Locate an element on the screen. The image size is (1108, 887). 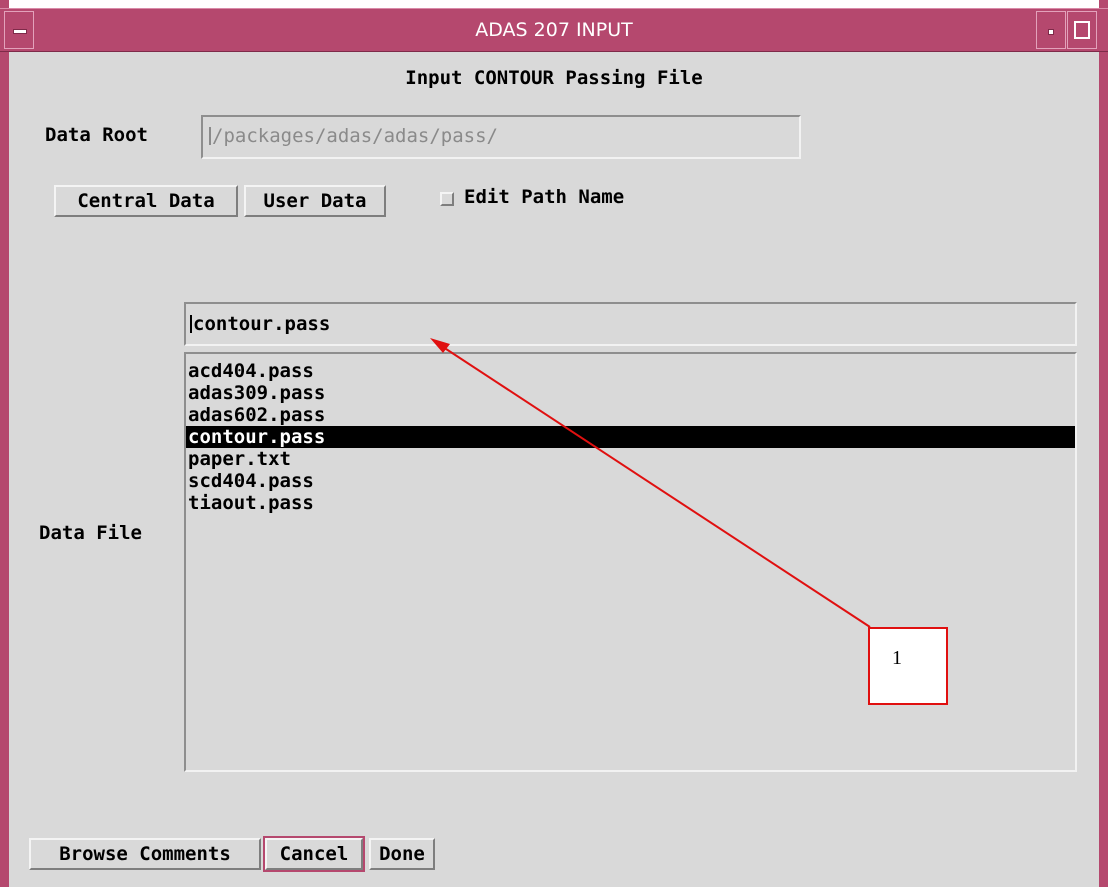
file-list-item: tiaout.pass is located at coordinates (630, 503).